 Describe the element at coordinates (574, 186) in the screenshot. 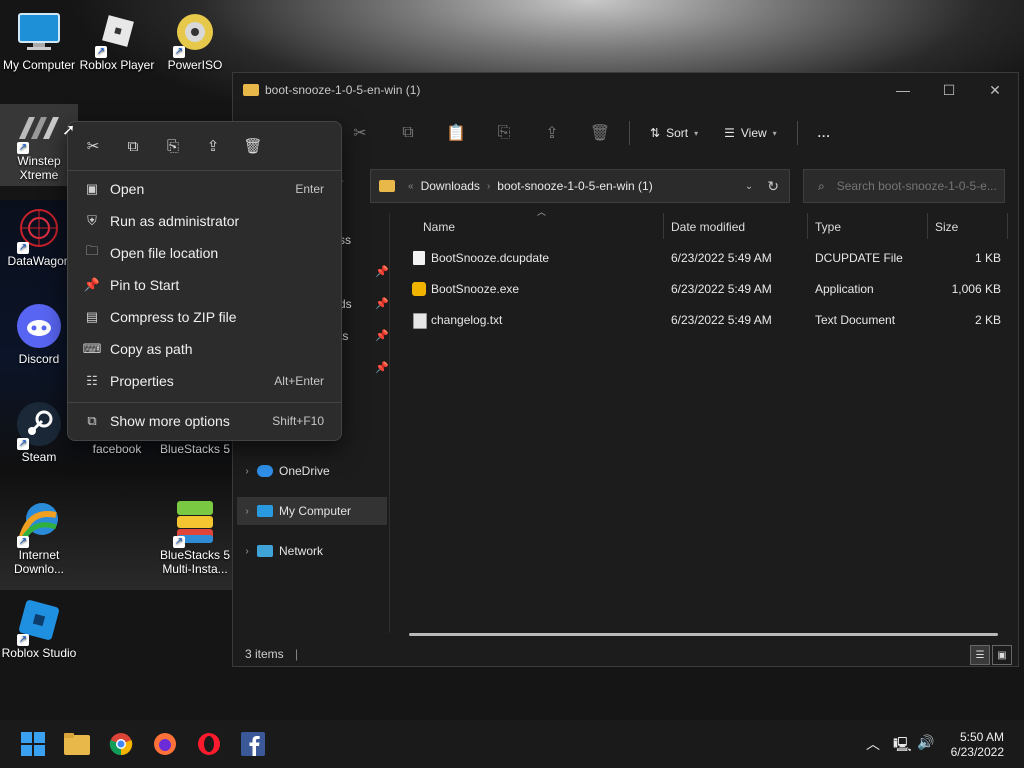

I see `breadcrumb-current-folder: boot-snooze-1-0-5-en-win (1)` at that location.